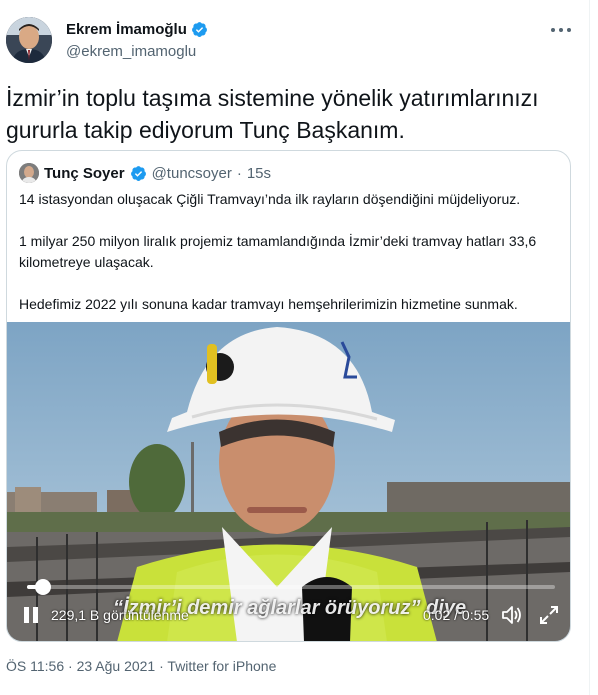 Image resolution: width=598 pixels, height=695 pixels. I want to click on view-count: 229,1 B görüntülenme, so click(120, 615).